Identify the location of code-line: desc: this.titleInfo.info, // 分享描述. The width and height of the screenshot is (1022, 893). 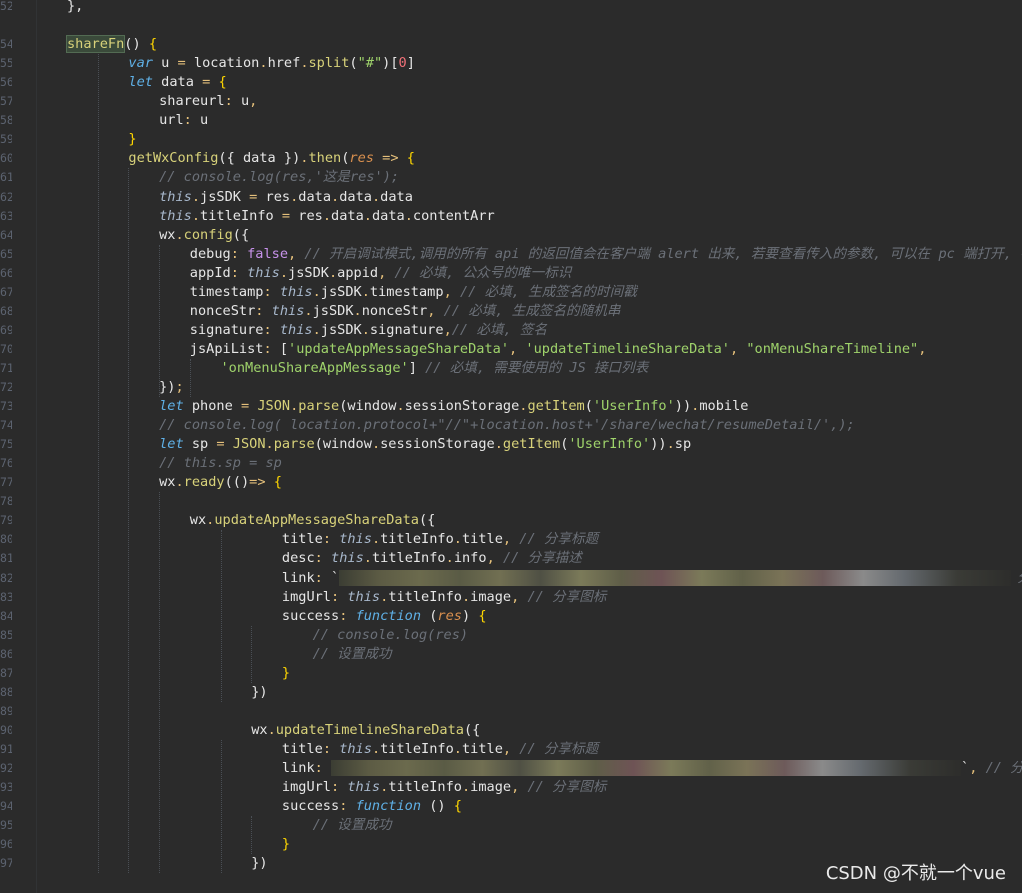
(432, 558).